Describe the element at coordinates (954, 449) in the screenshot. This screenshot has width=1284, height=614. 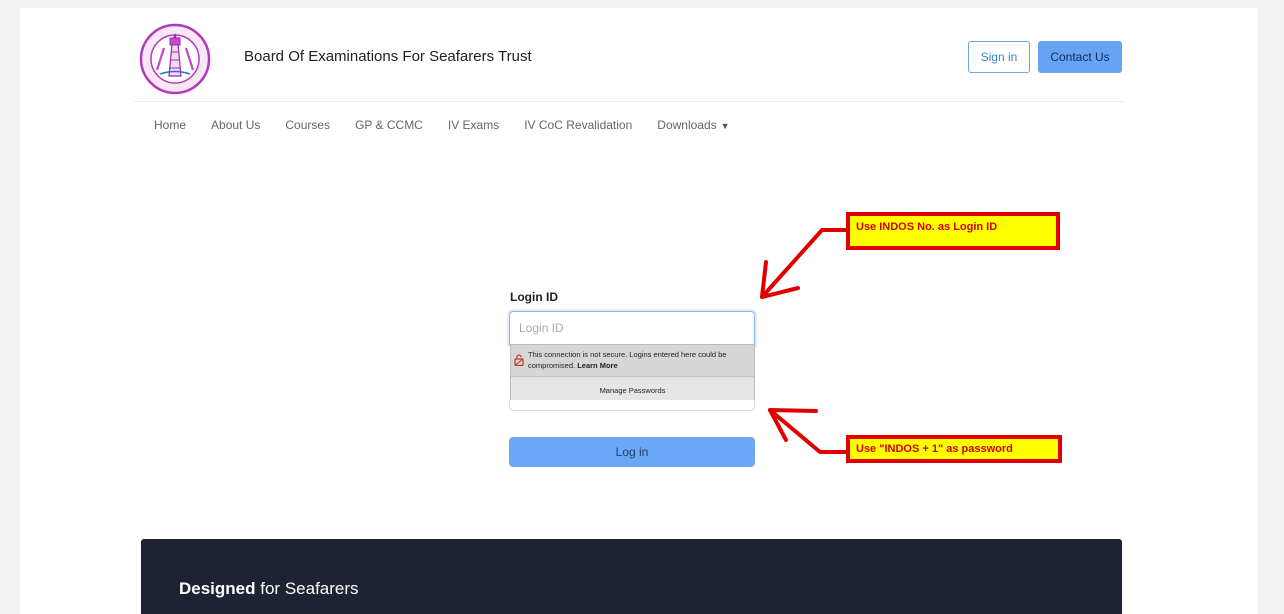
I see `callout-password: Use "INDOS + 1" as password` at that location.